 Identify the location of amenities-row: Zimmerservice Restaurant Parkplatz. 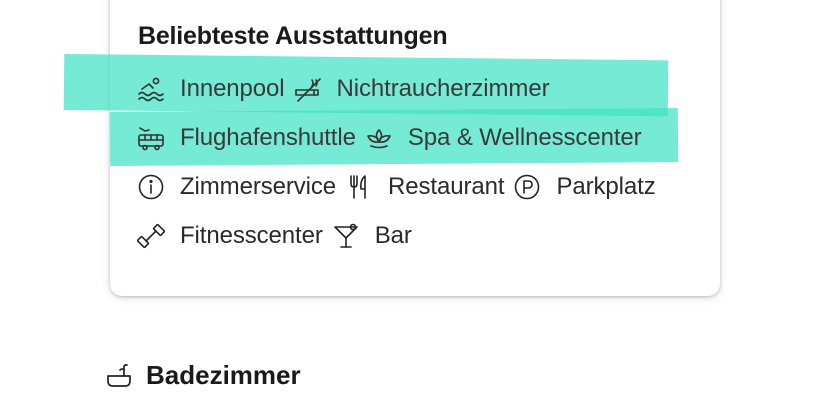
(400, 187).